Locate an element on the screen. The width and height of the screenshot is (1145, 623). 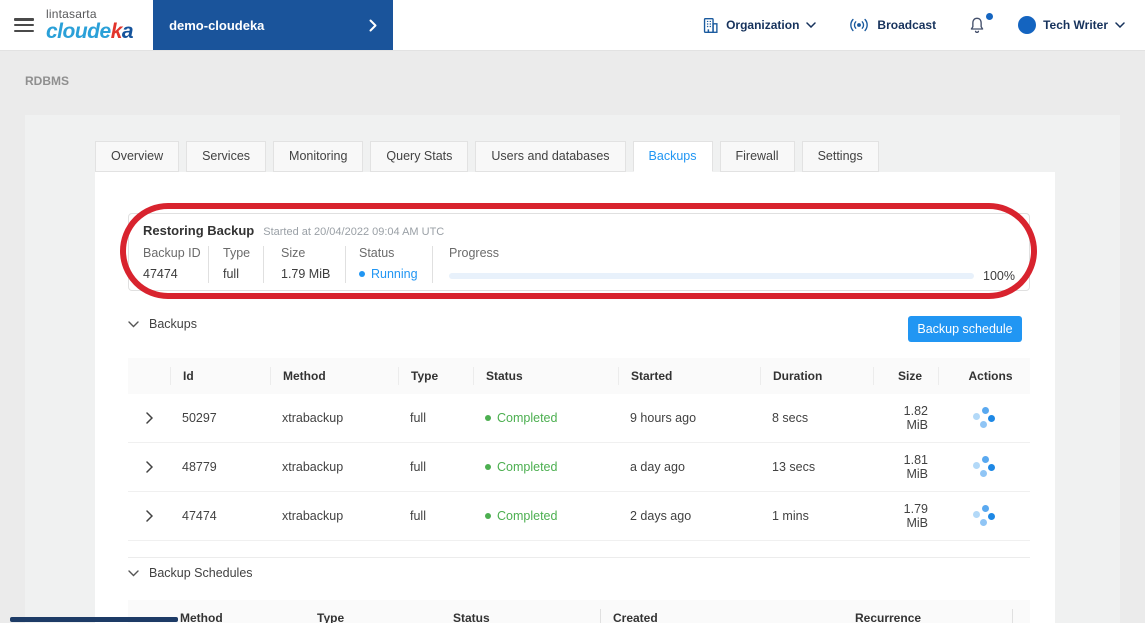
cell-size: 1.79 MiB is located at coordinates (915, 516).